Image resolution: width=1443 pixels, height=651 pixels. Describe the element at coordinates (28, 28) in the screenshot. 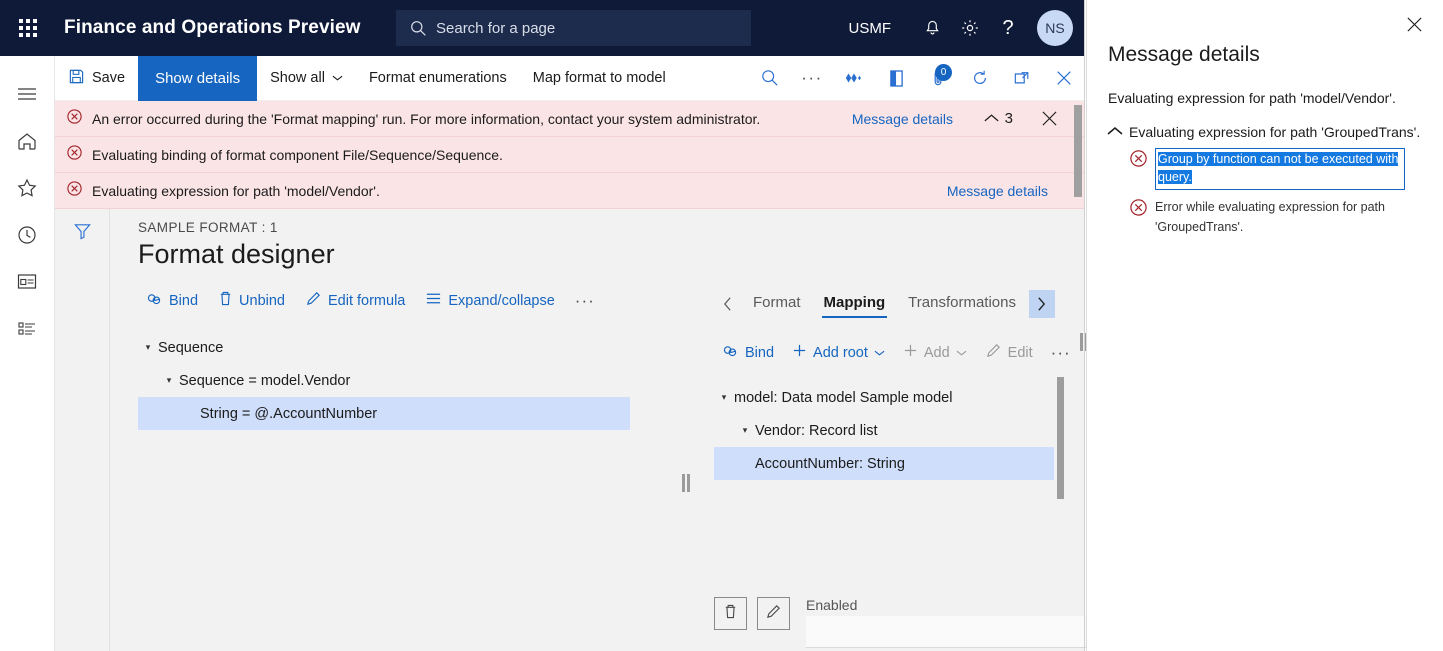

I see `app-launcher-icon` at that location.